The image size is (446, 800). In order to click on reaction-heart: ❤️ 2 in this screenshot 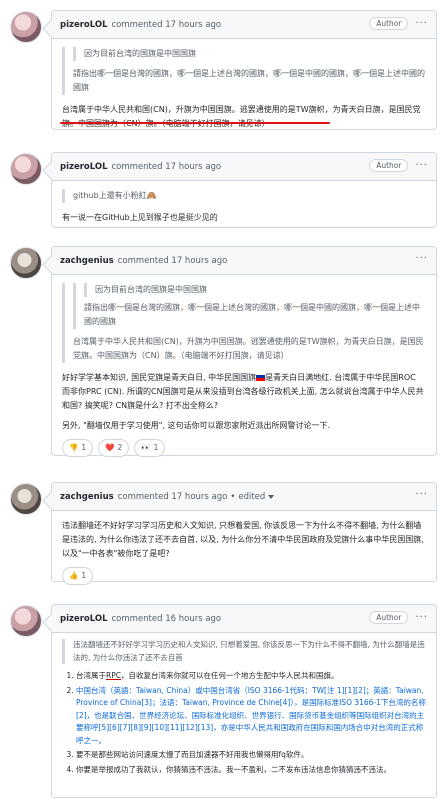, I will do `click(114, 448)`.